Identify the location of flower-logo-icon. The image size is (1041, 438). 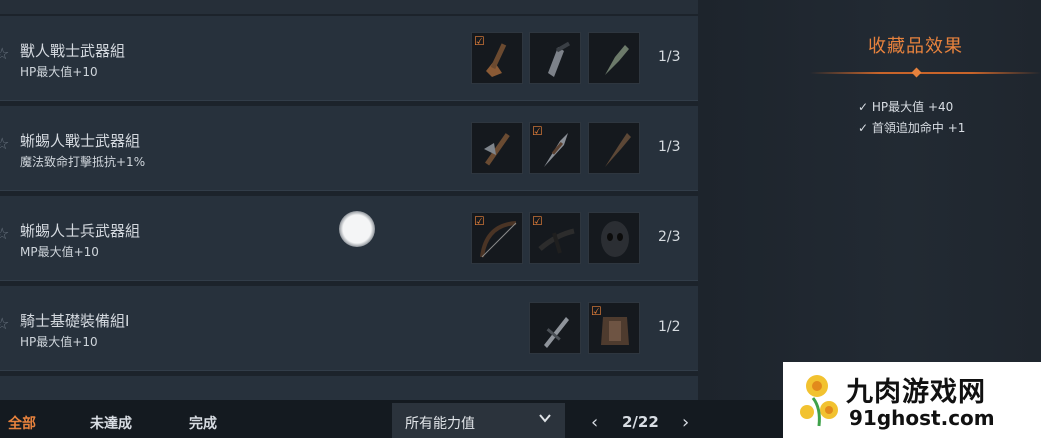
(819, 401).